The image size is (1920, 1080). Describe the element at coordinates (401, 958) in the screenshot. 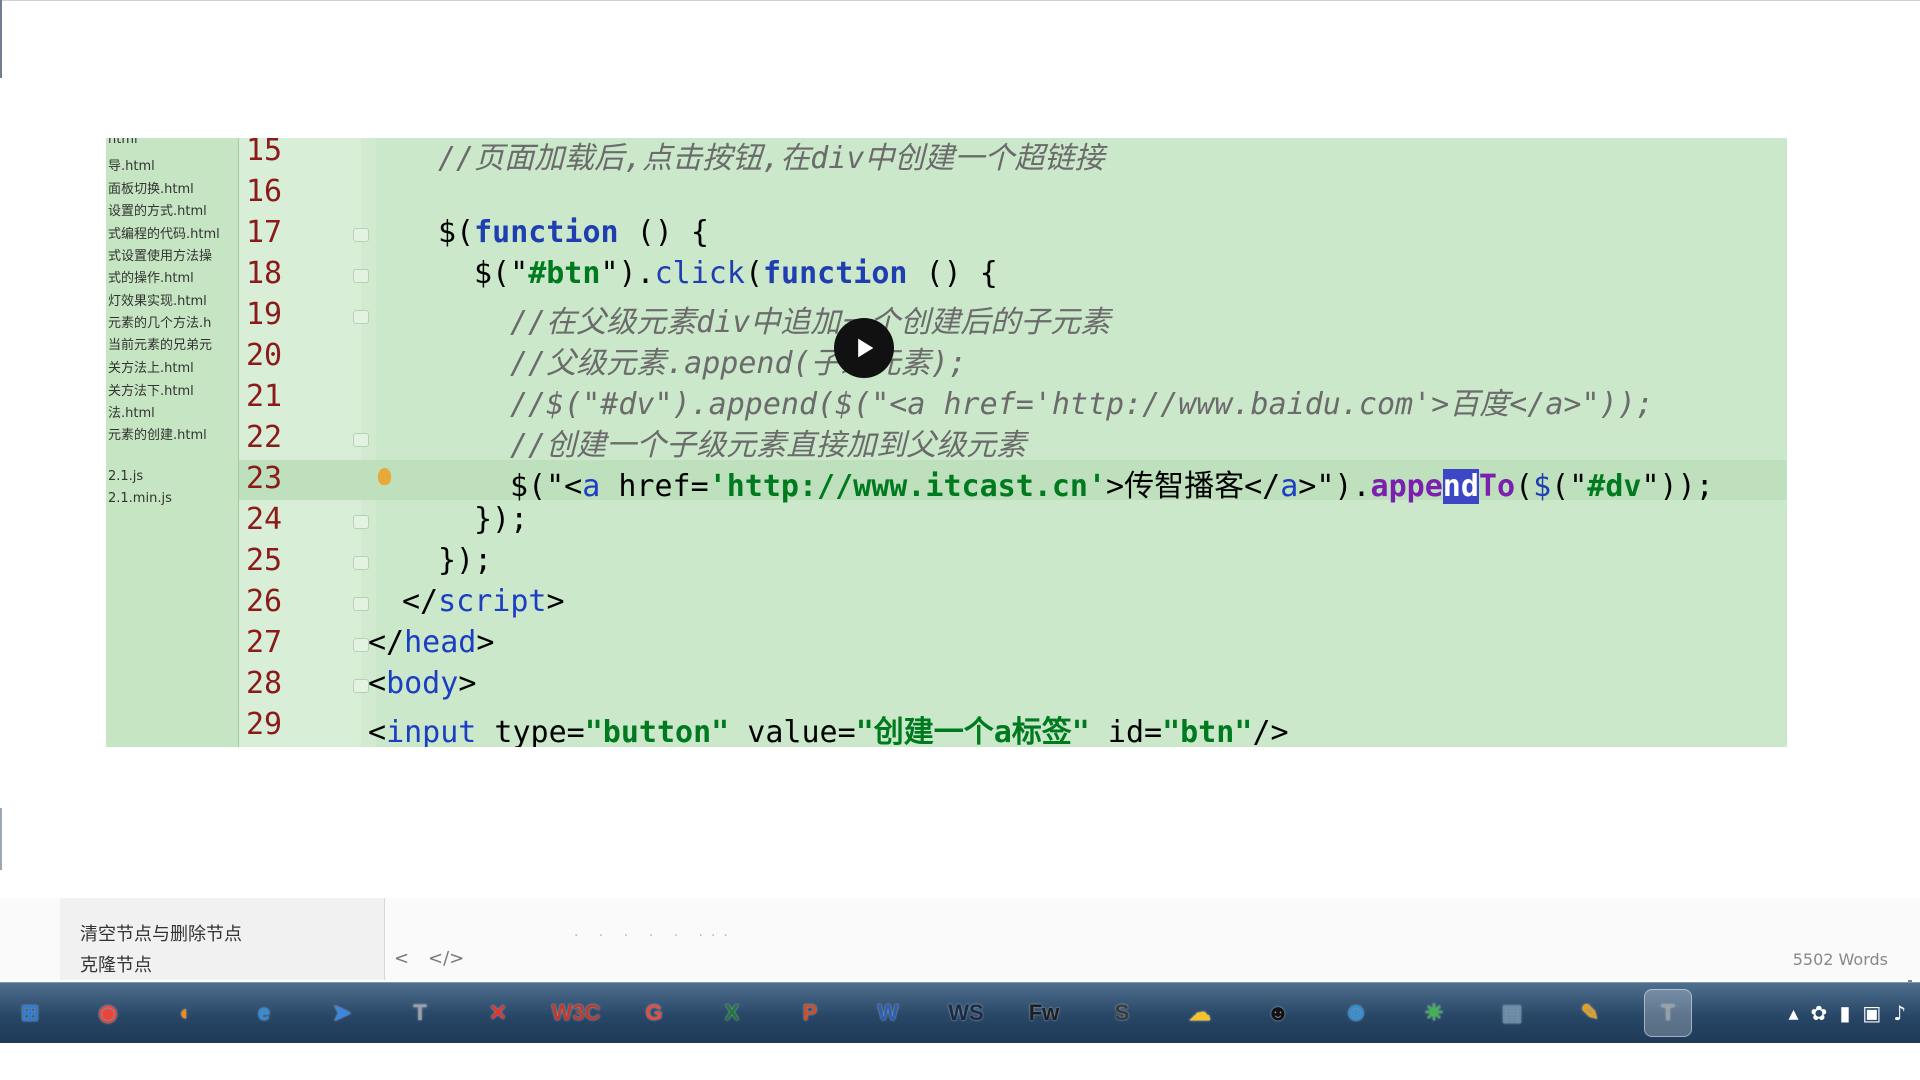

I see `back-icon: <` at that location.